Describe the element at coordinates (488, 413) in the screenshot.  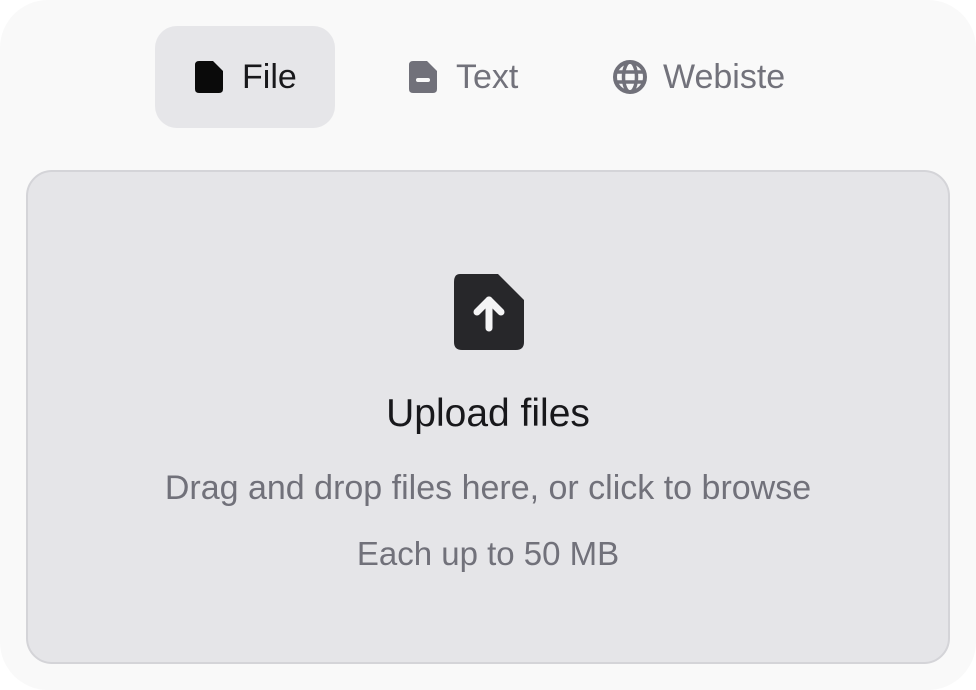
I see `dropzone-title: Upload files` at that location.